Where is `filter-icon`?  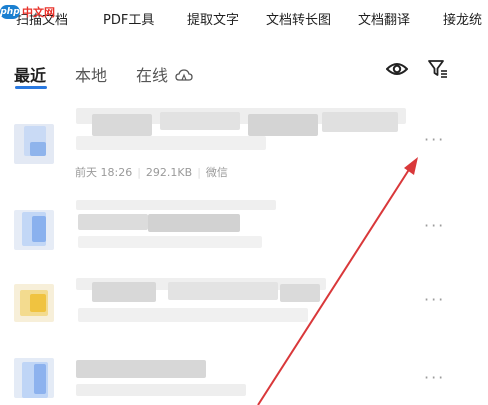 filter-icon is located at coordinates (438, 69).